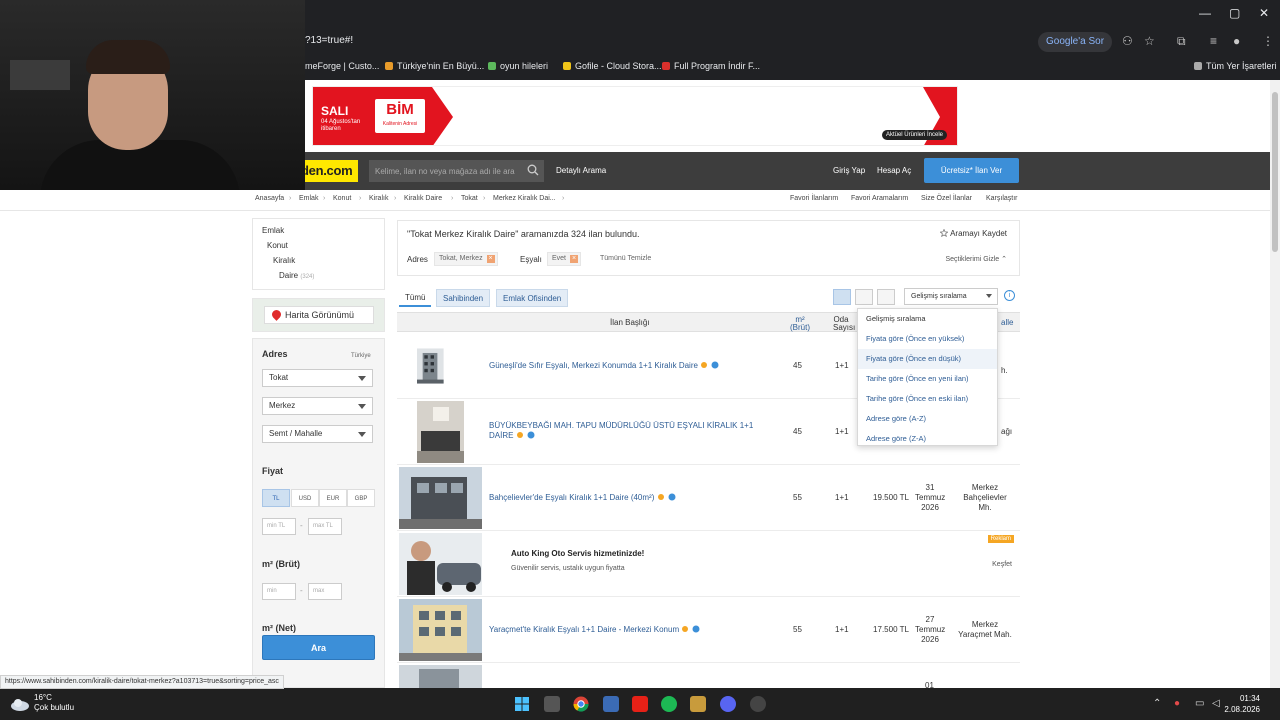  I want to click on discord-icon, so click(728, 704).